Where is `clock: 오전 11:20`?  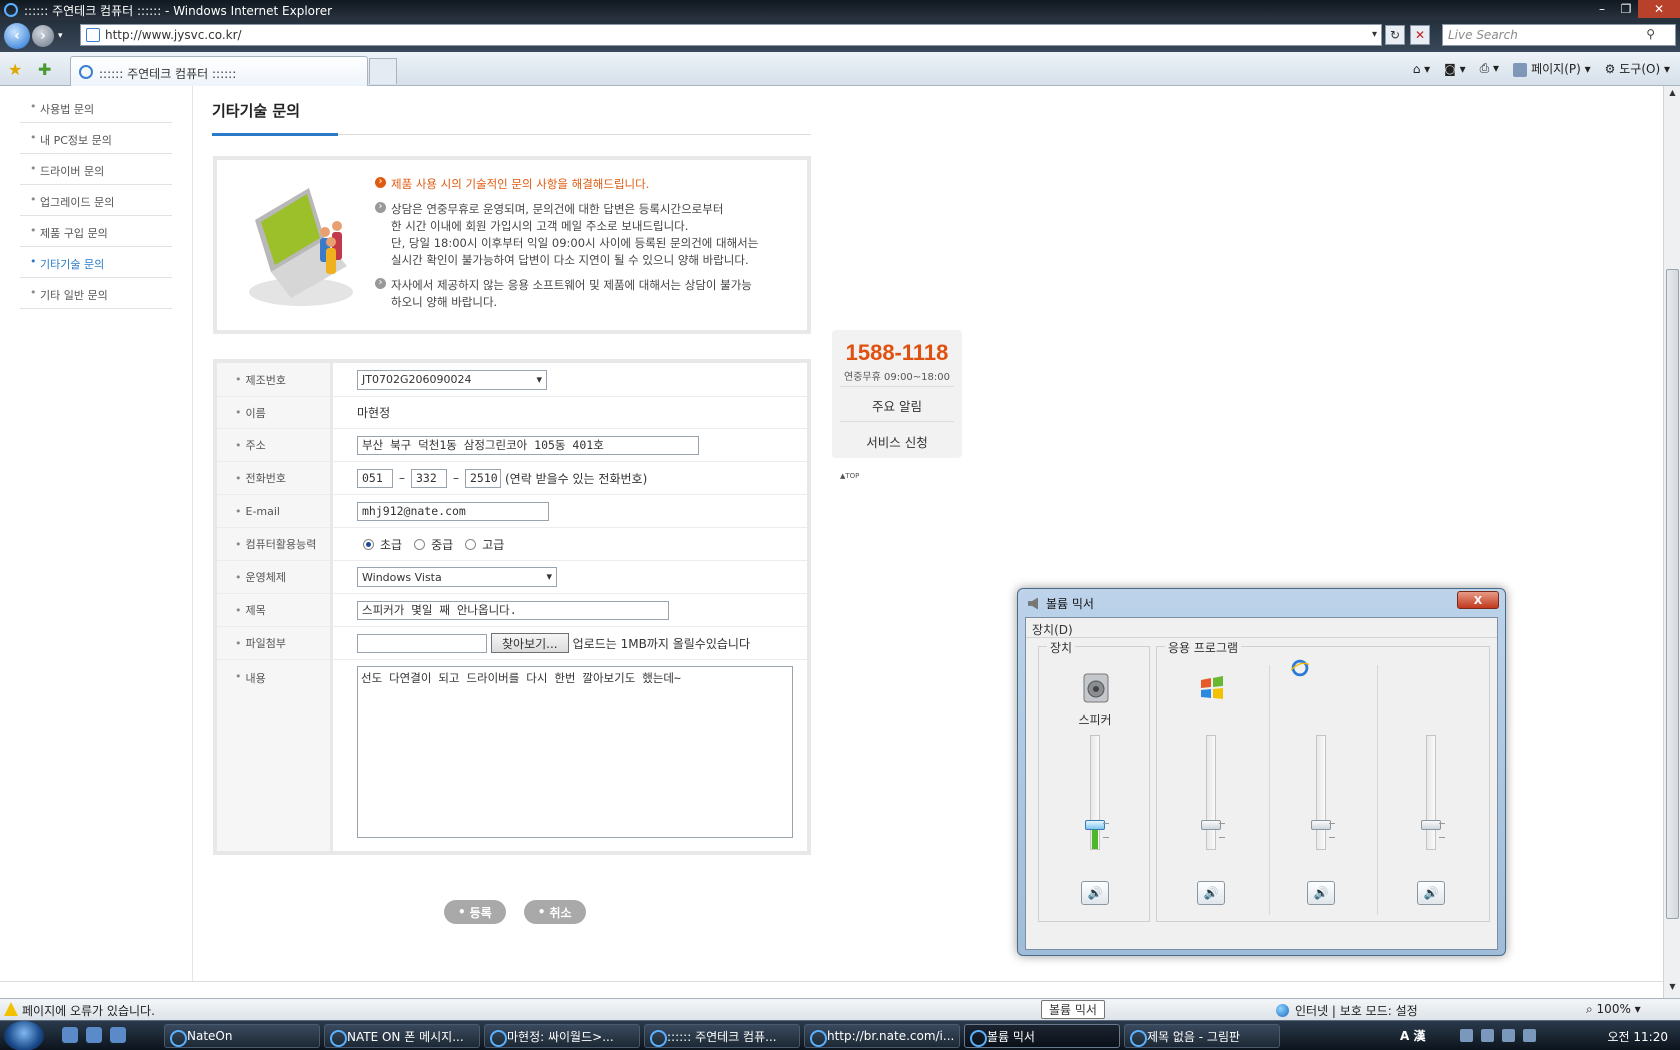 clock: 오전 11:20 is located at coordinates (1638, 1036).